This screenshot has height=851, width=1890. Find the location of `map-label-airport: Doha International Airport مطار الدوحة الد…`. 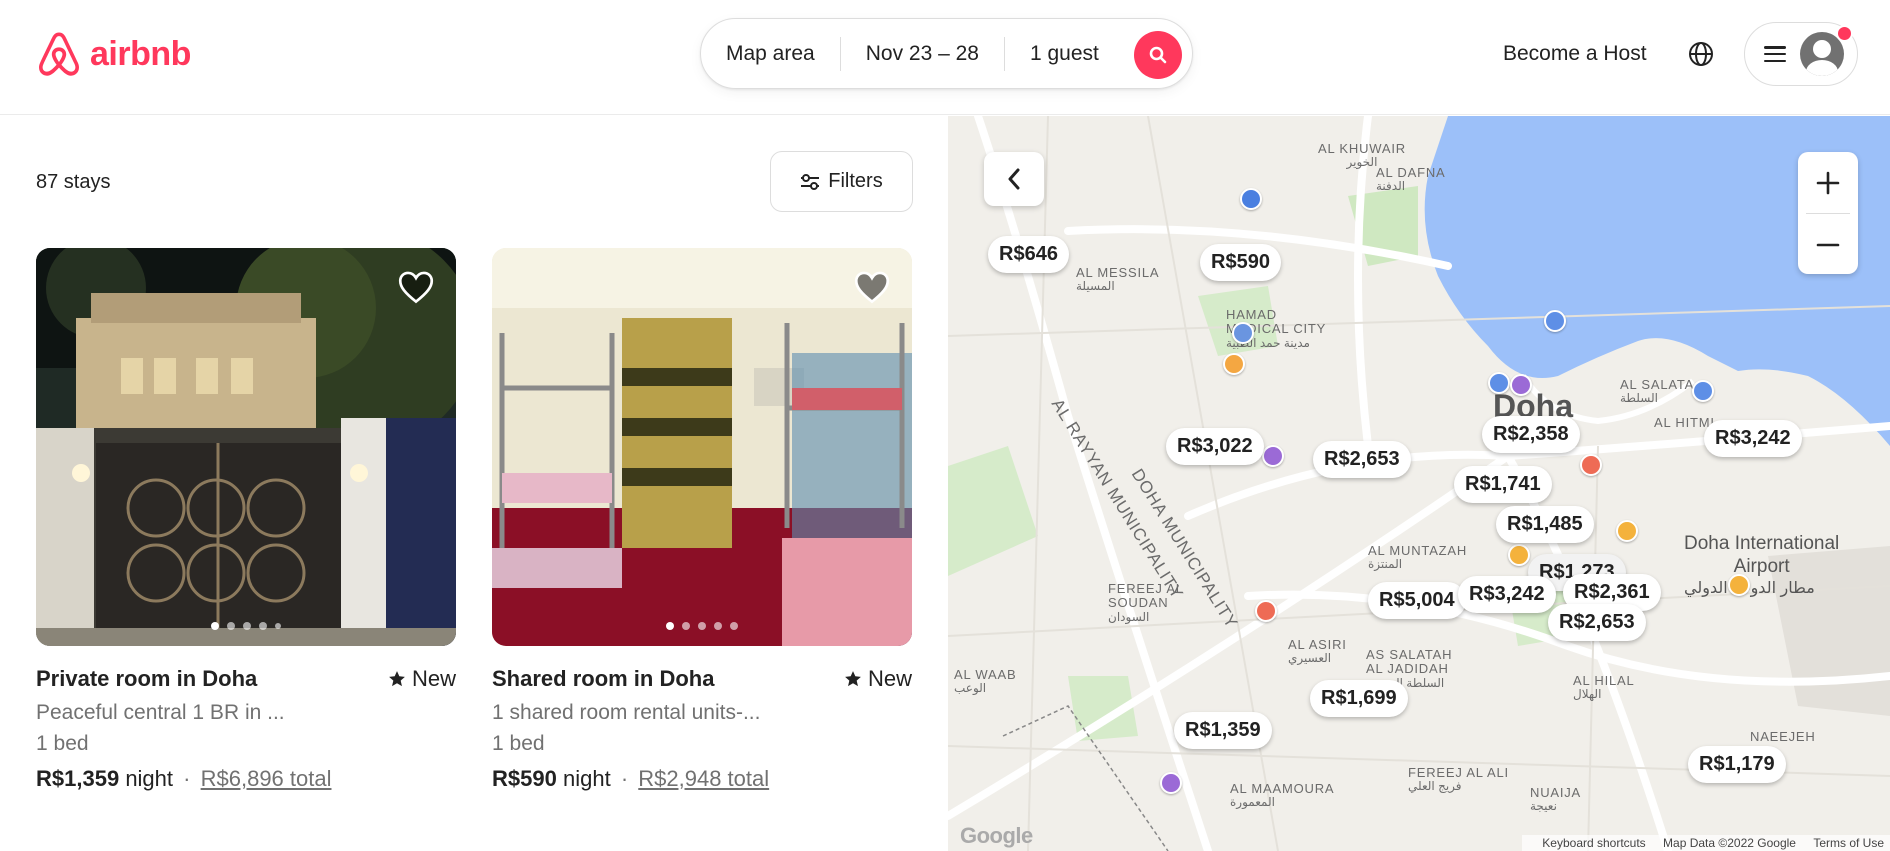

map-label-airport: Doha International Airport مطار الدوحة الد… is located at coordinates (1762, 565).